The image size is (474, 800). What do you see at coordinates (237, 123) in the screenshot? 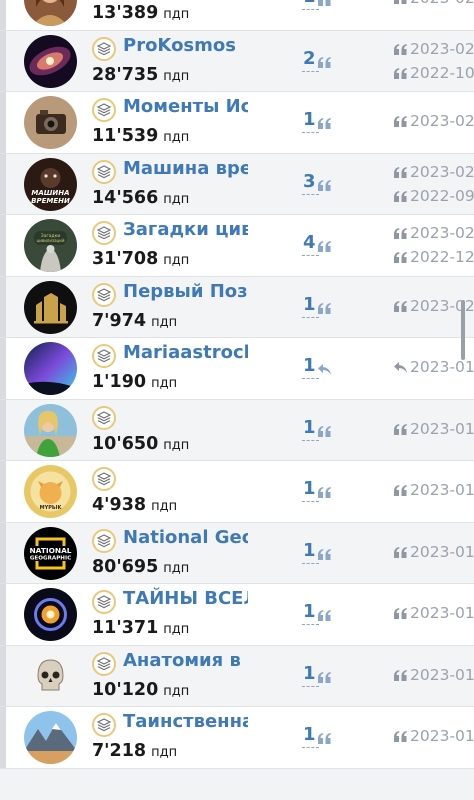
I see `channel-row: Моменты Ист 11'539 пдп 1 2023-02` at bounding box center [237, 123].